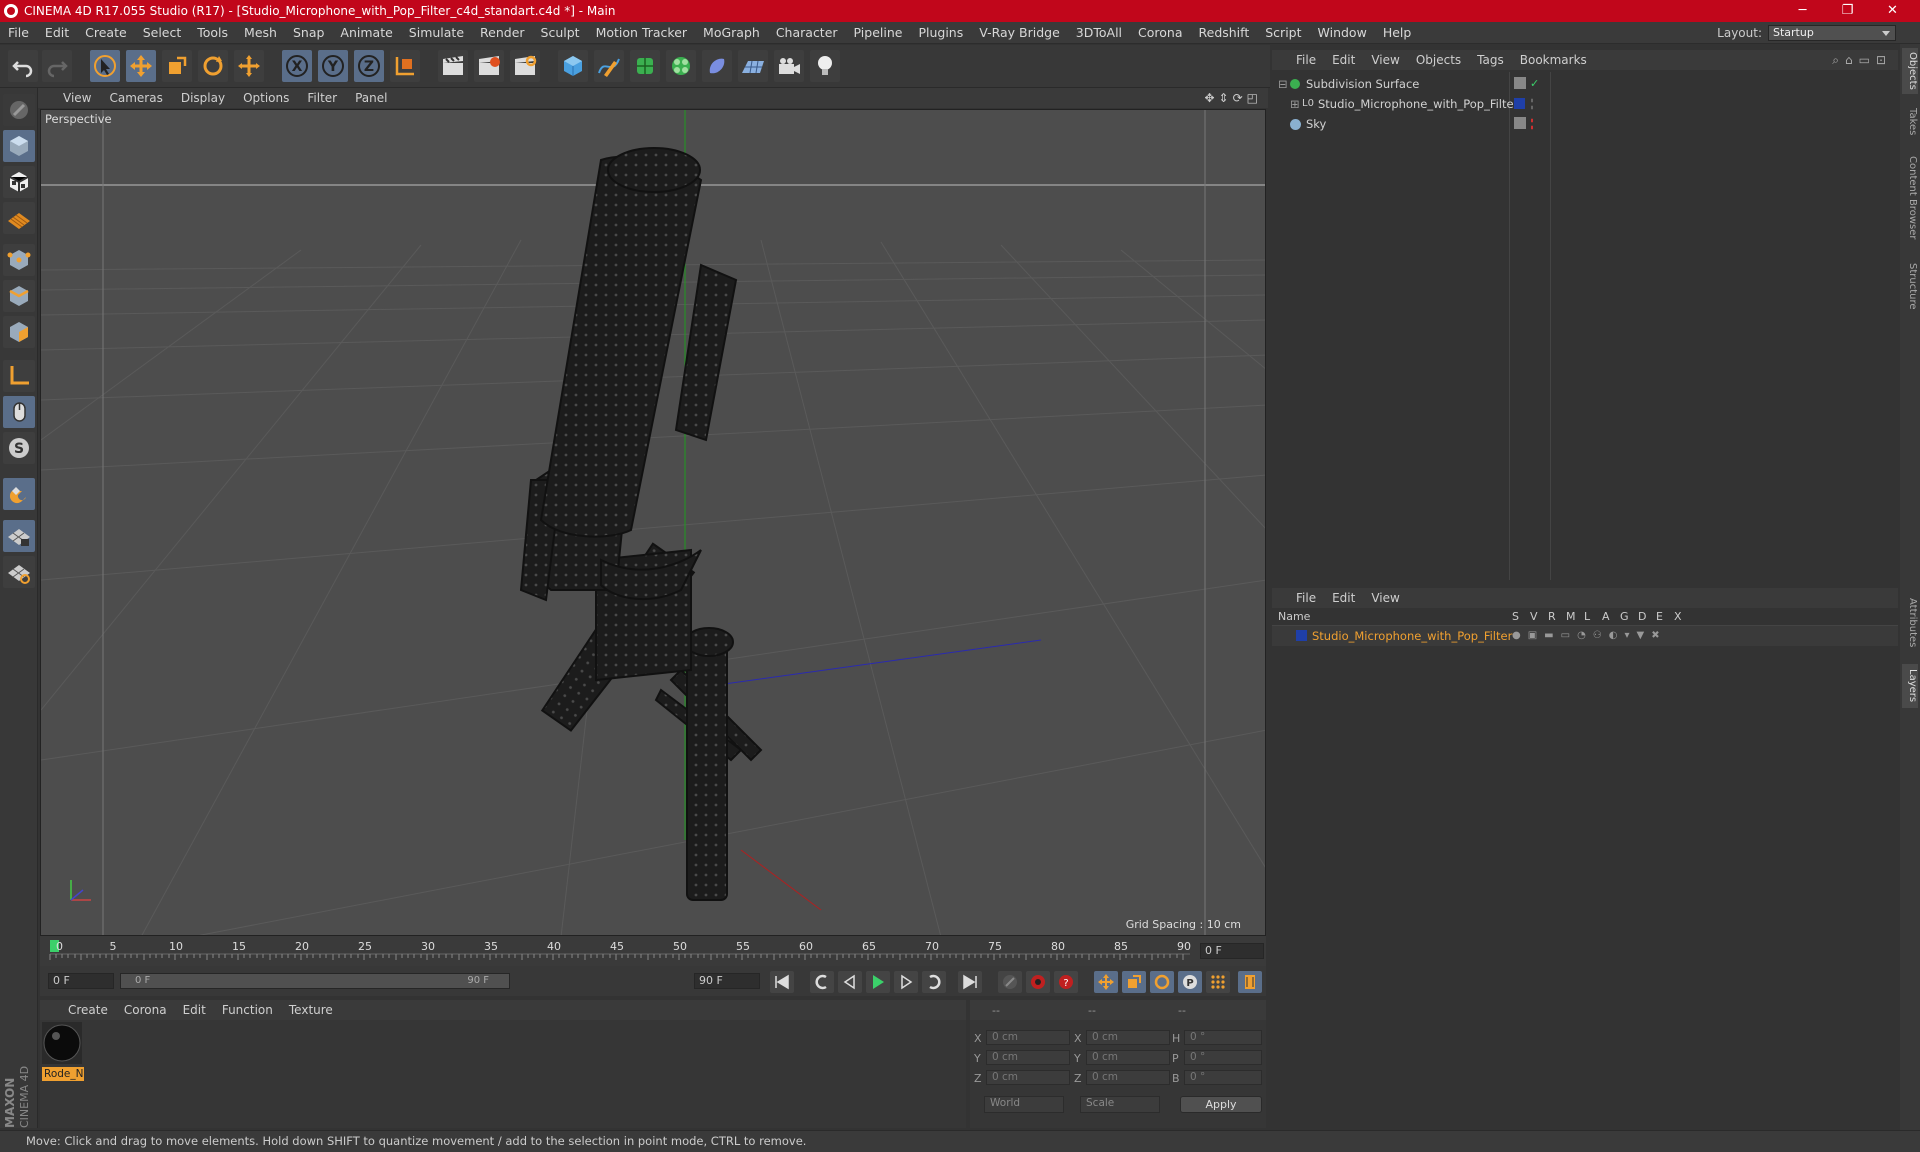 This screenshot has width=1920, height=1152. Describe the element at coordinates (1128, 1077) in the screenshot. I see `size-z-field: 0 cm` at that location.